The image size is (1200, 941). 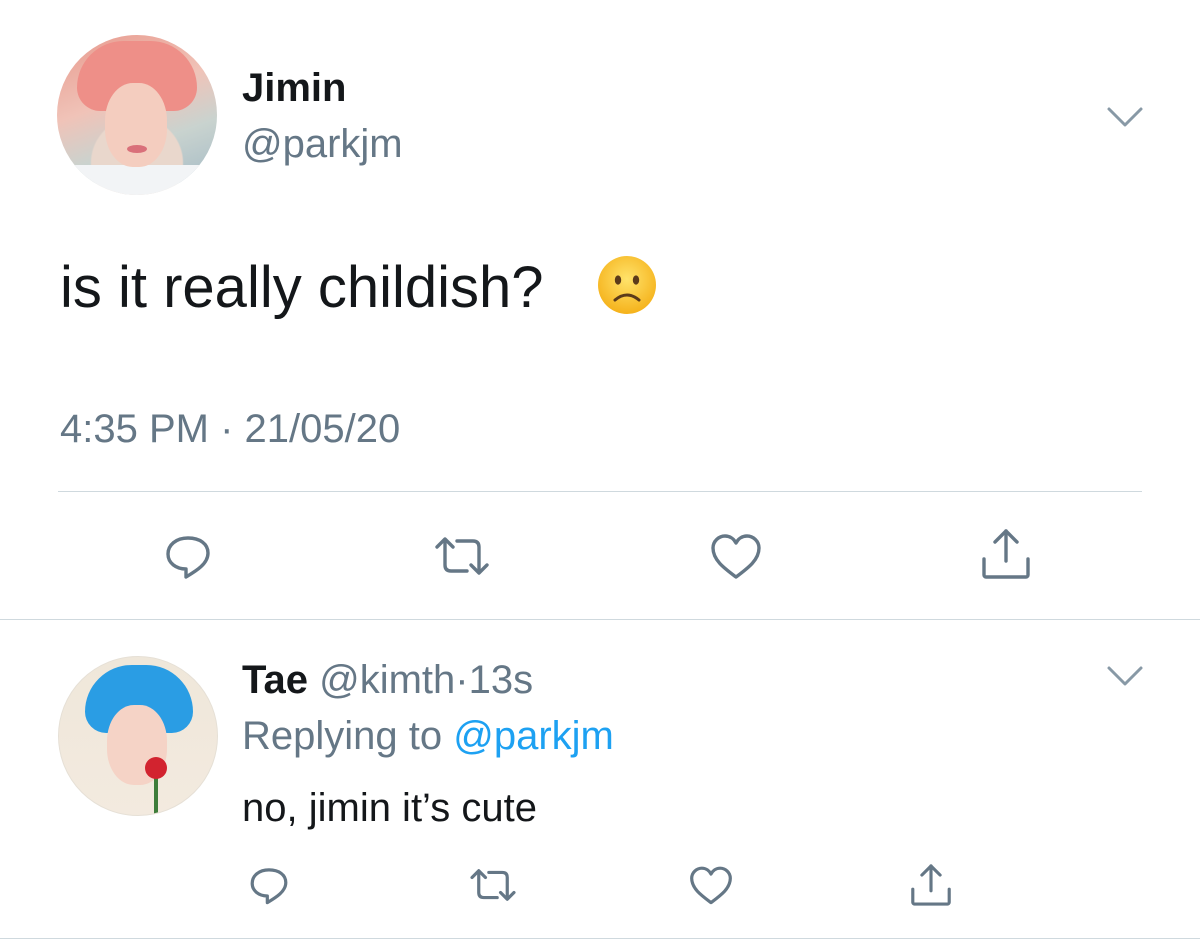 What do you see at coordinates (342, 736) in the screenshot?
I see `replying-prefix: Replying to` at bounding box center [342, 736].